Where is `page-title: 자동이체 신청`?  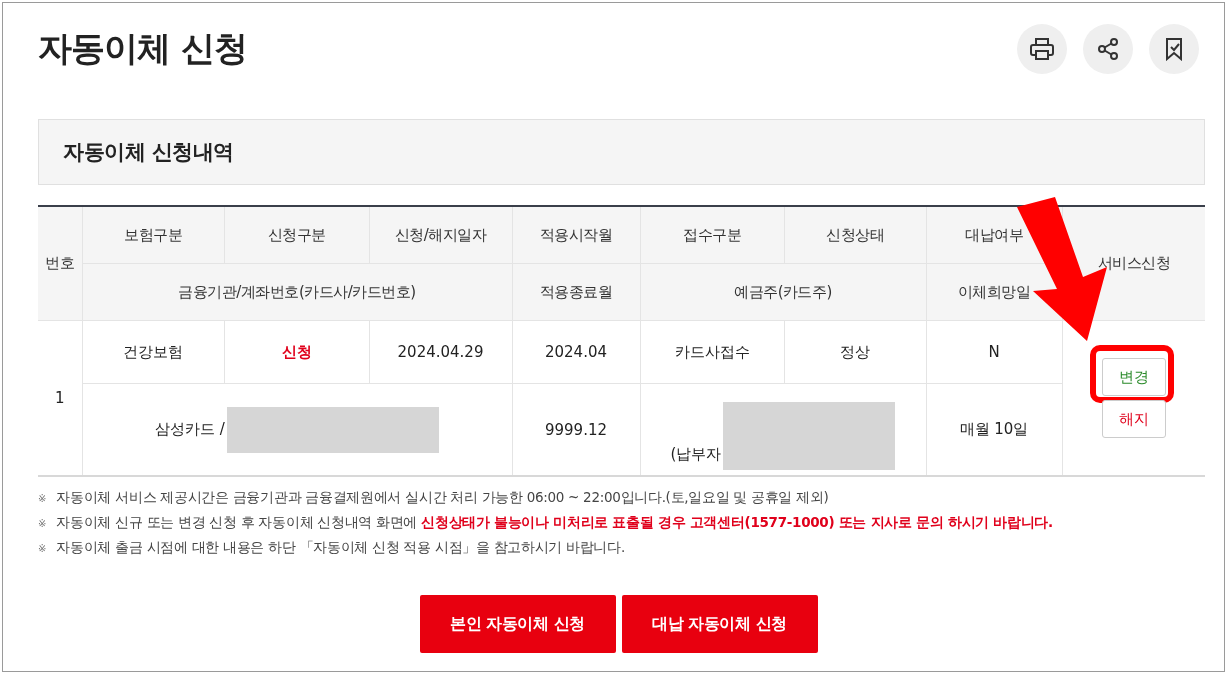 page-title: 자동이체 신청 is located at coordinates (142, 48).